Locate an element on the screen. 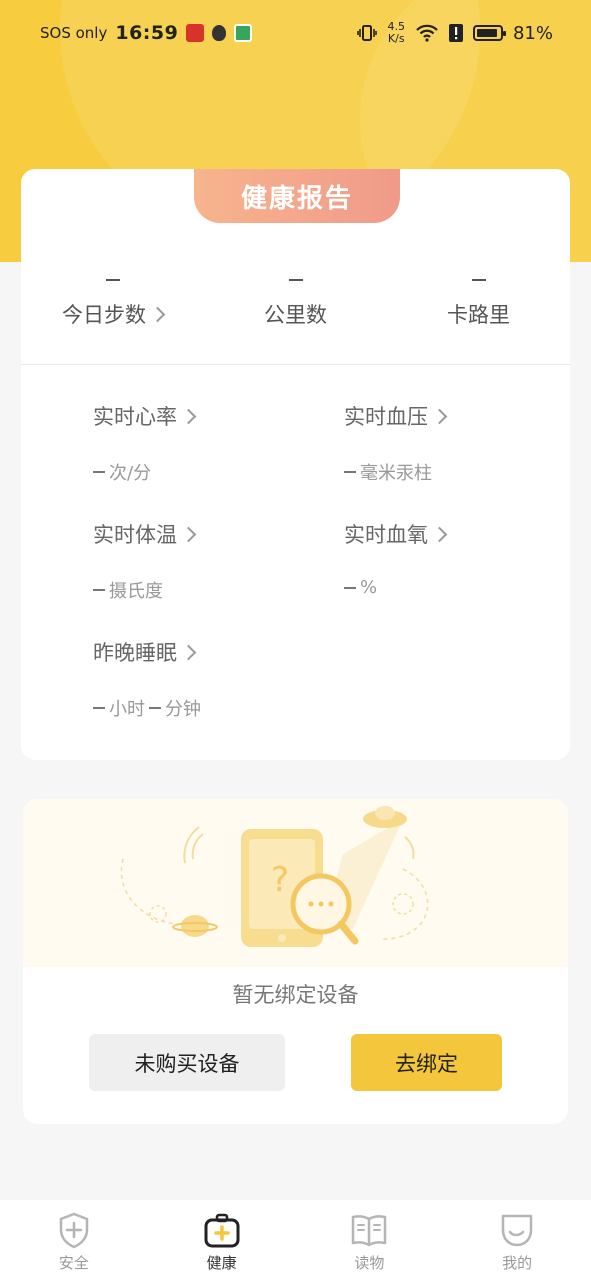 The height and width of the screenshot is (1280, 591). daily-stats-row: 今日步数 公里数 卡路里 is located at coordinates (295, 307).